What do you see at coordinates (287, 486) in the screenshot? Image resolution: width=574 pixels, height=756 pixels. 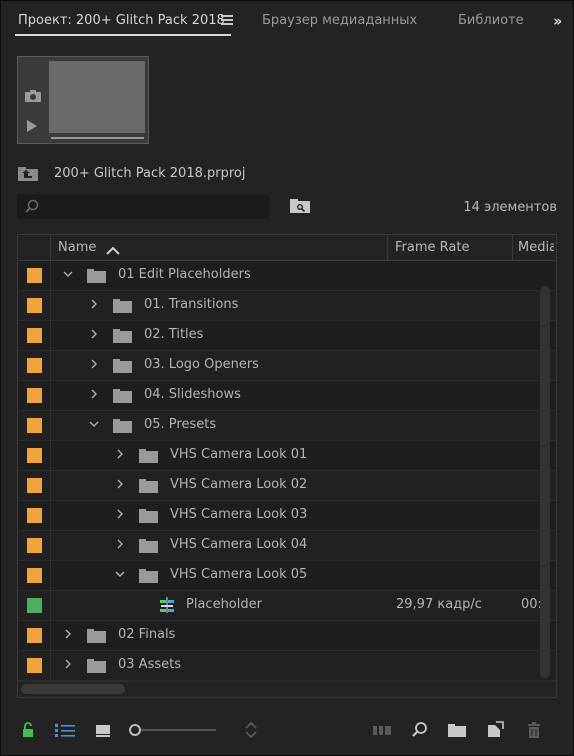 I see `bin-row: VHS Camera Look 02` at bounding box center [287, 486].